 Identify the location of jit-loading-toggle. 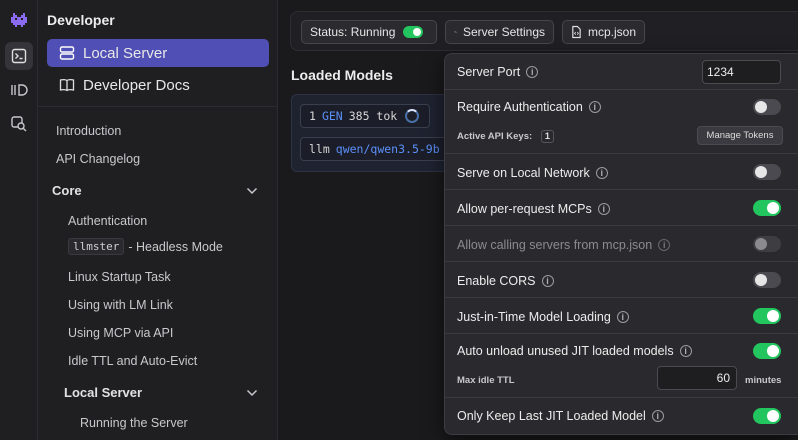
(767, 316).